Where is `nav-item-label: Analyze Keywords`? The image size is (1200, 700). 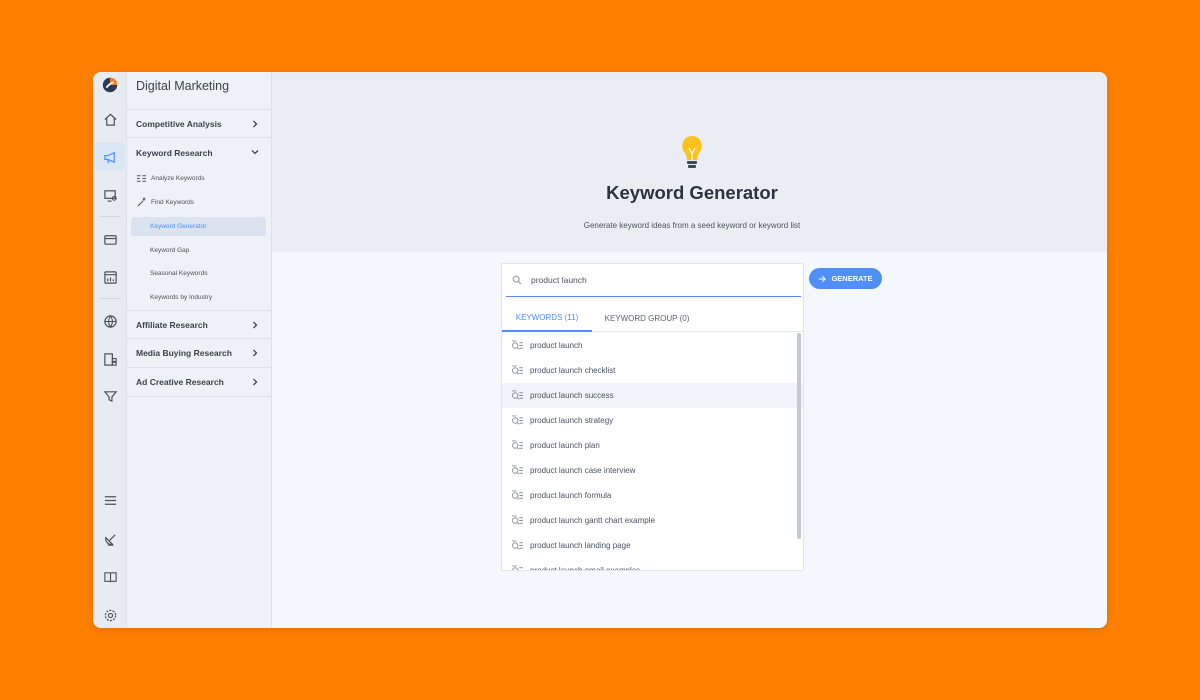 nav-item-label: Analyze Keywords is located at coordinates (178, 178).